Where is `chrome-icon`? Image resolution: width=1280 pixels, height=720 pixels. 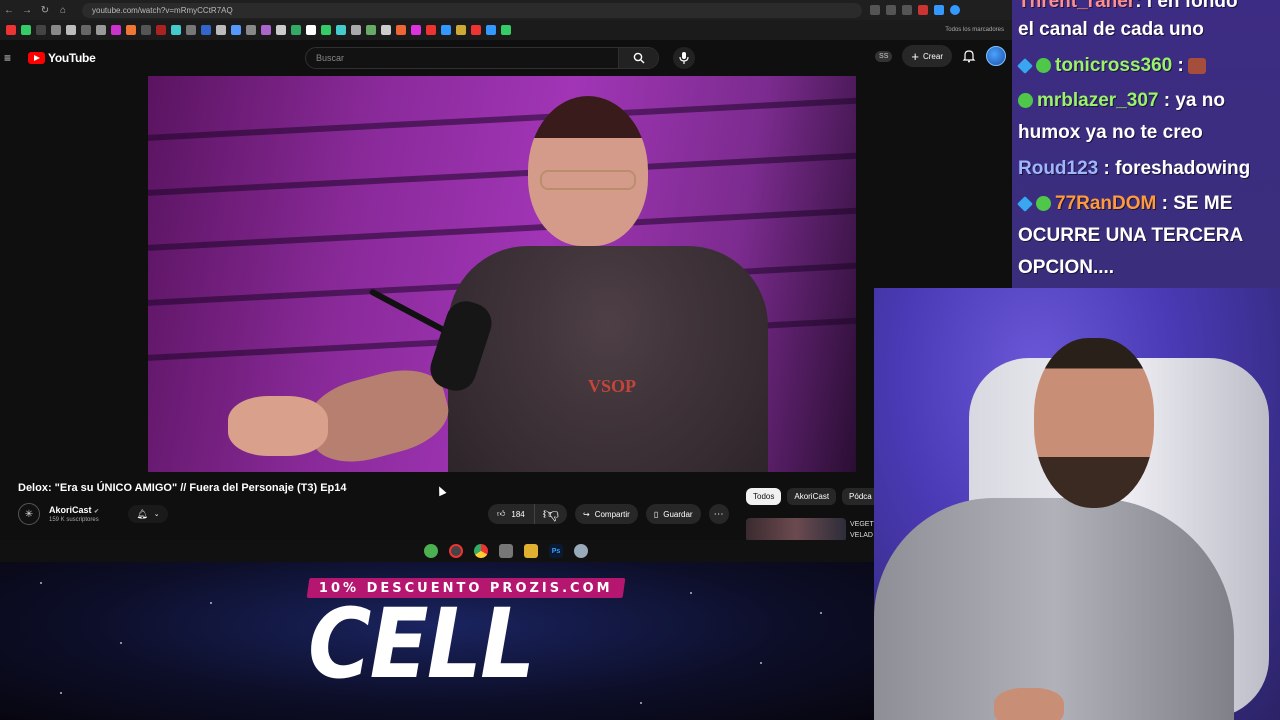 chrome-icon is located at coordinates (481, 551).